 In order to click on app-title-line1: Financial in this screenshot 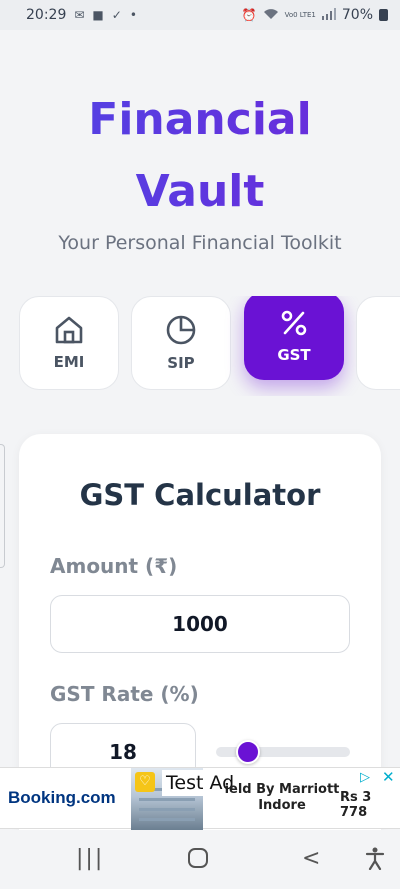, I will do `click(200, 119)`.